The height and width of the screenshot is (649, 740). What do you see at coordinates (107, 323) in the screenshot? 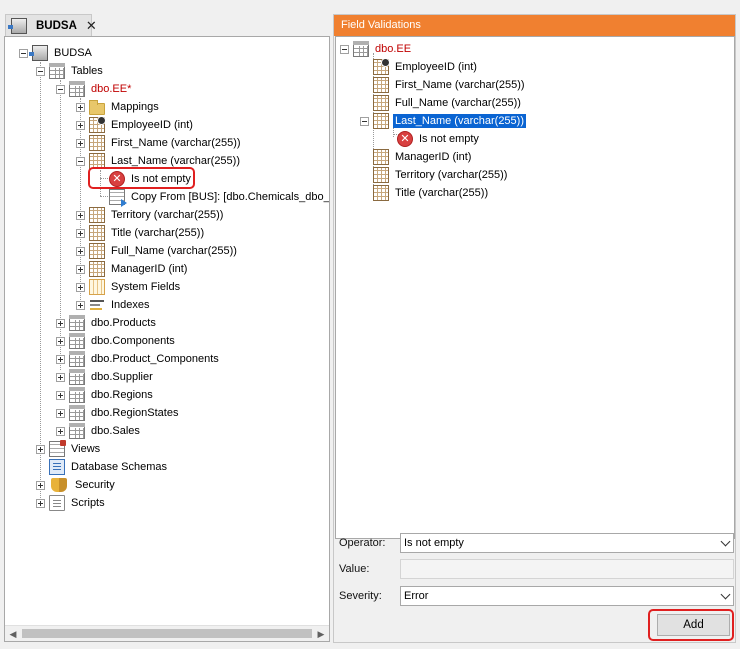
I see `tree-node-dbo-products: dbo.Products` at bounding box center [107, 323].